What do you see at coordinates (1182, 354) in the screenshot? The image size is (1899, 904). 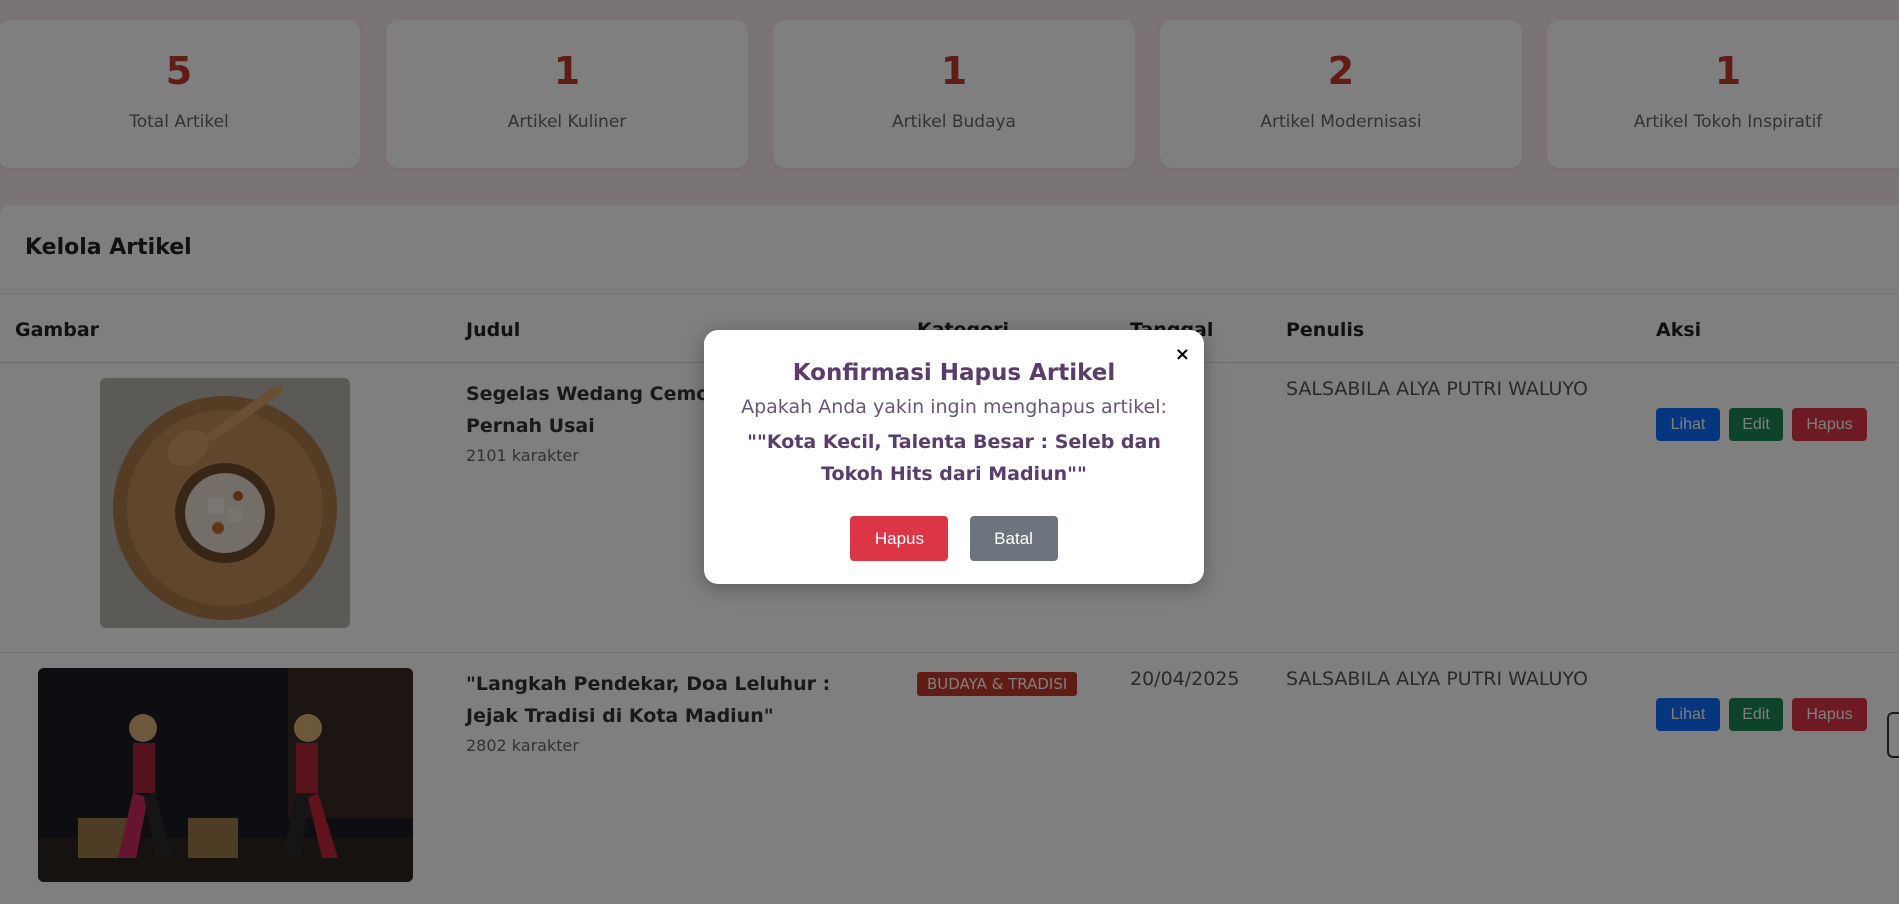 I see `close-icon: ×` at bounding box center [1182, 354].